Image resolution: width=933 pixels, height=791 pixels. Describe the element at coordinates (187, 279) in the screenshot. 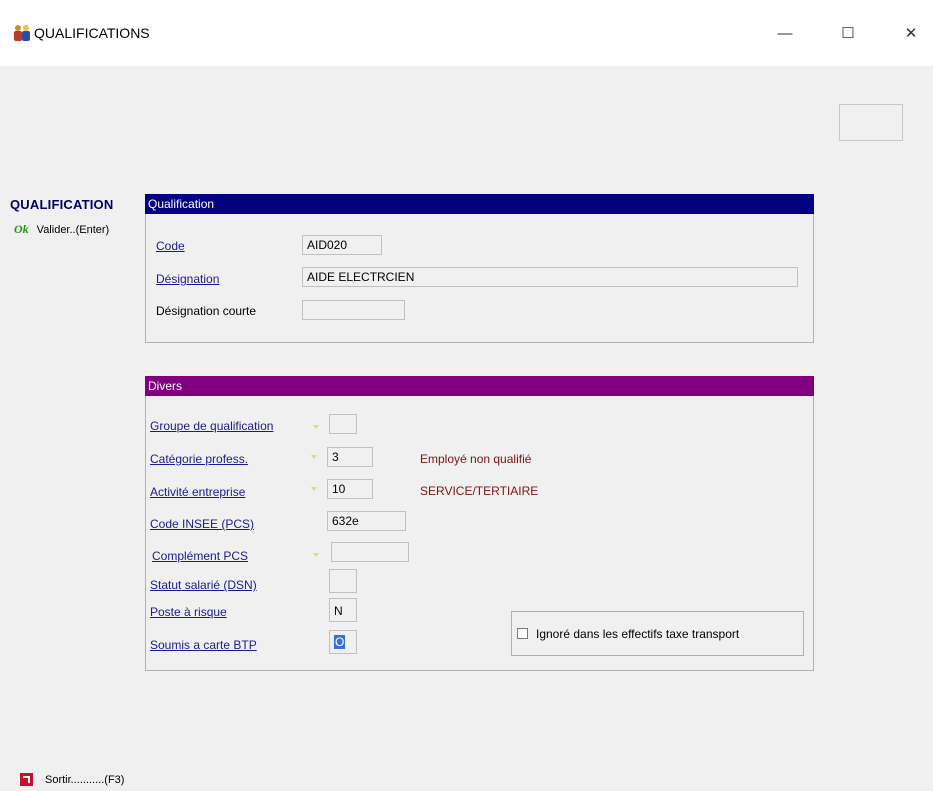

I see `designation-label: Désignation` at that location.